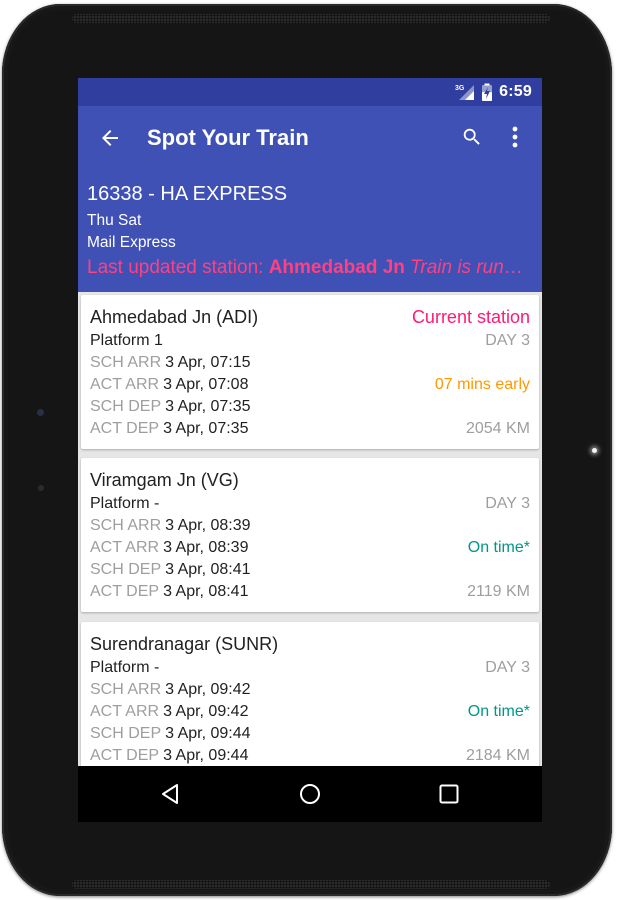  I want to click on distance: 2184 KM, so click(497, 755).